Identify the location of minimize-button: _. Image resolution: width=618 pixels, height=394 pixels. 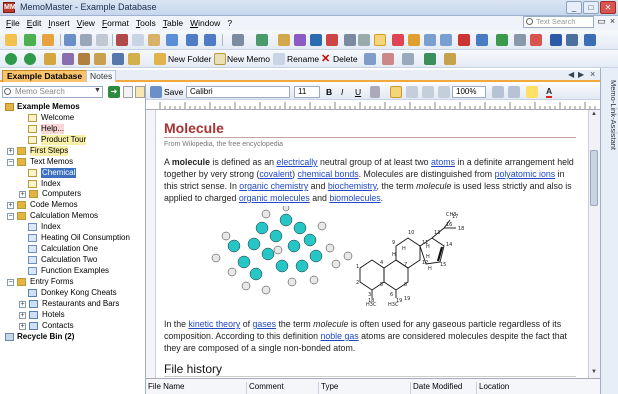
(574, 7).